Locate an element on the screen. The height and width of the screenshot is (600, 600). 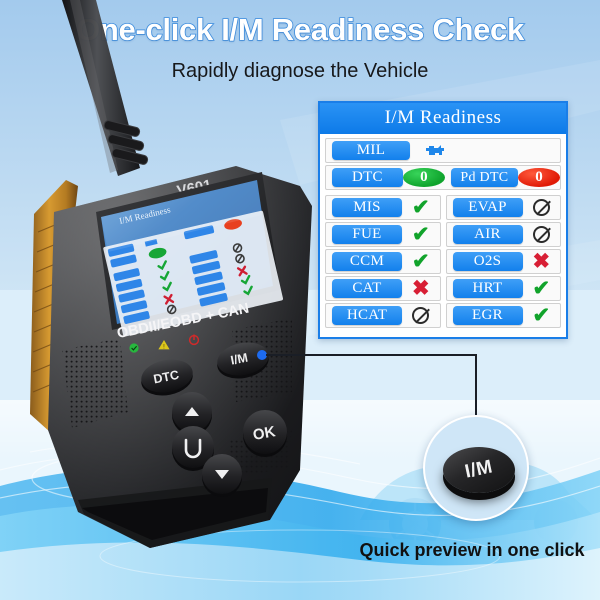
table-row: MIL is located at coordinates (443, 150).